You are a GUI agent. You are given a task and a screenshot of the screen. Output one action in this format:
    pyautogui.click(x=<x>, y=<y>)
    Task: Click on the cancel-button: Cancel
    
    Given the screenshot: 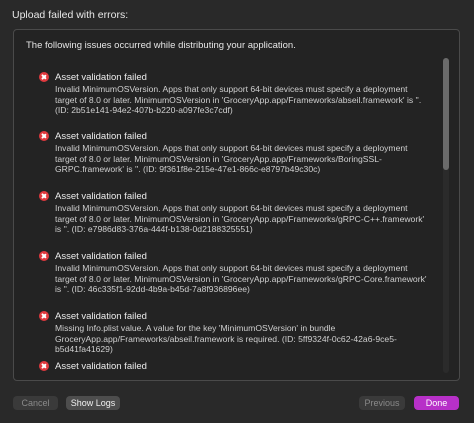 What is the action you would take?
    pyautogui.click(x=35, y=403)
    